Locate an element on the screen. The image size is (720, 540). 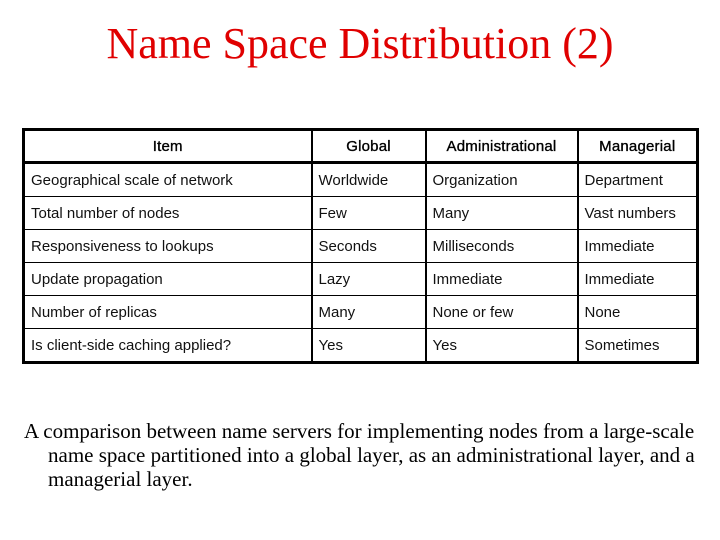
header-global: Global is located at coordinates (368, 146).